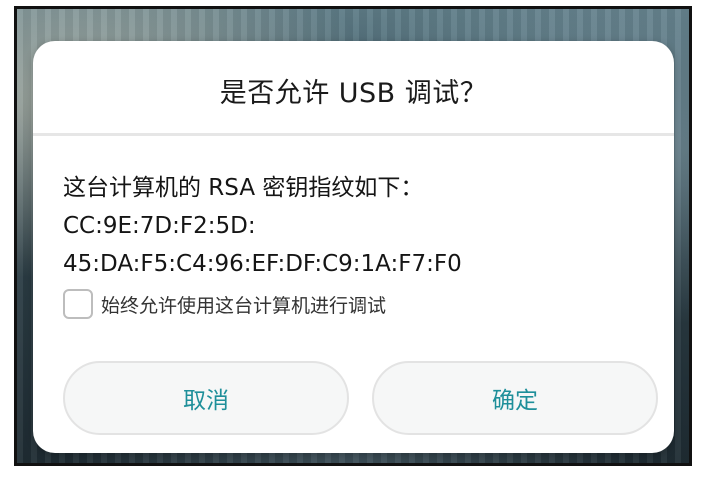 The width and height of the screenshot is (712, 494). Describe the element at coordinates (262, 264) in the screenshot. I see `rsa-fingerprint-line-2: 45:DA:F5:C4:96:EF:DF:C9:1A:F7:F0` at that location.